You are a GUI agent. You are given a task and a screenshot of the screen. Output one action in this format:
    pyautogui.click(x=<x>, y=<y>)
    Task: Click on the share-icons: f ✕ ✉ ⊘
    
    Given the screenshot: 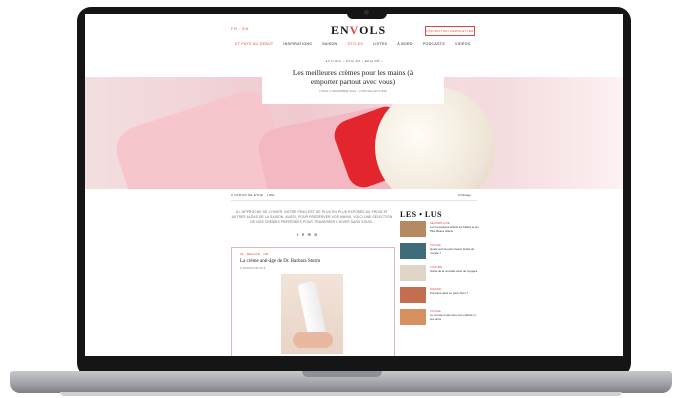 What is the action you would take?
    pyautogui.click(x=308, y=234)
    